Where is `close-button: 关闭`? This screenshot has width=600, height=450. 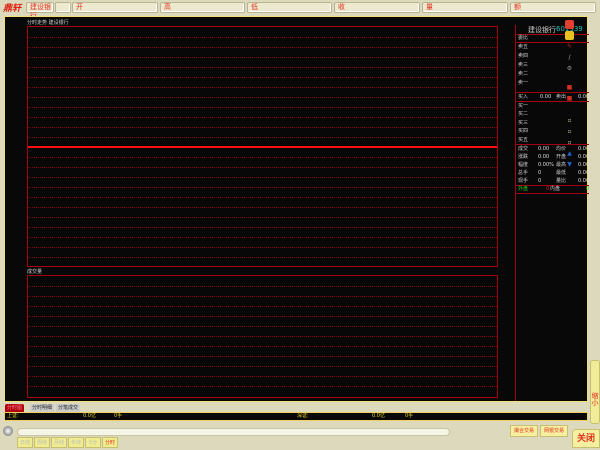 close-button: 关闭 is located at coordinates (586, 438).